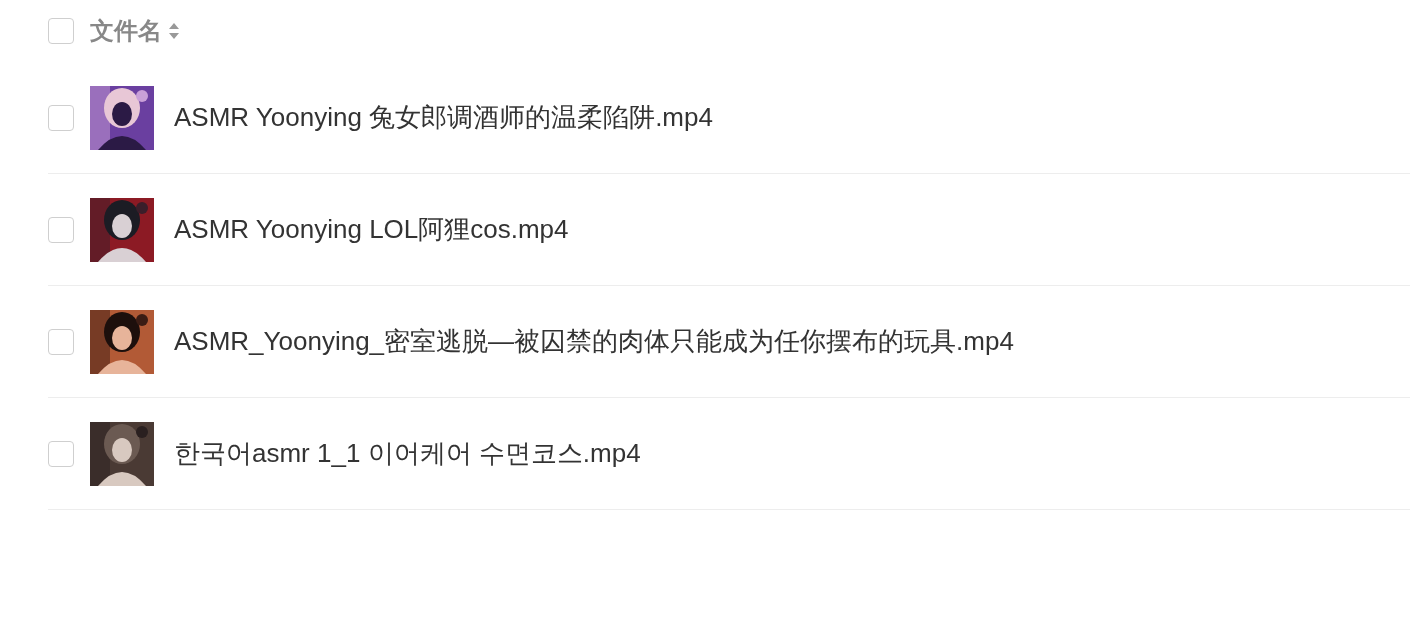  What do you see at coordinates (371, 229) in the screenshot?
I see `file-name: ASMR Yoonying LOL阿狸cos.mp4` at bounding box center [371, 229].